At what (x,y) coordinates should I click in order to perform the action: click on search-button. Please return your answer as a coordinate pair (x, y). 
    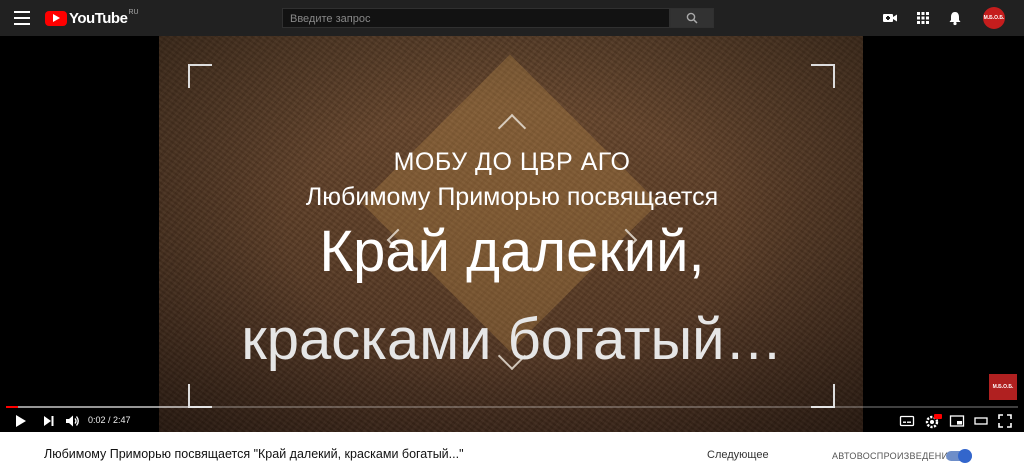
    Looking at the image, I should click on (692, 18).